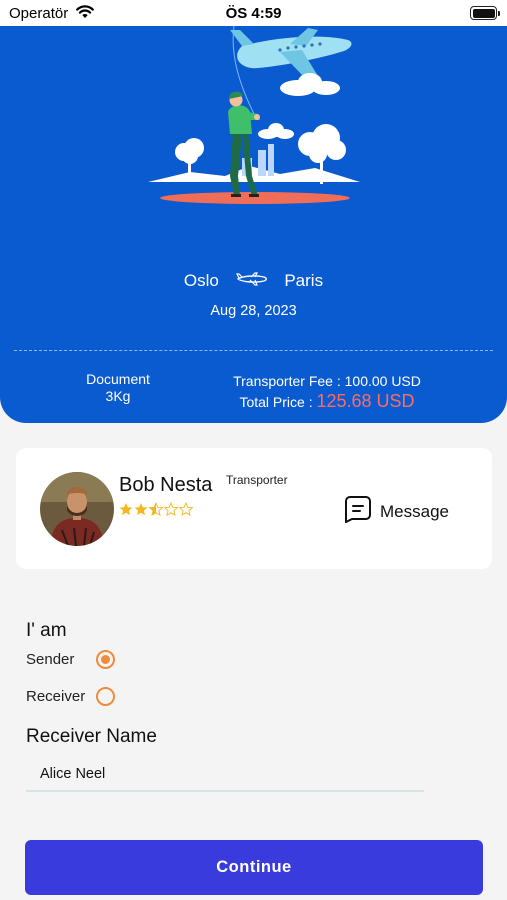 This screenshot has width=507, height=900. I want to click on option-receiver: Receiver, so click(70, 696).